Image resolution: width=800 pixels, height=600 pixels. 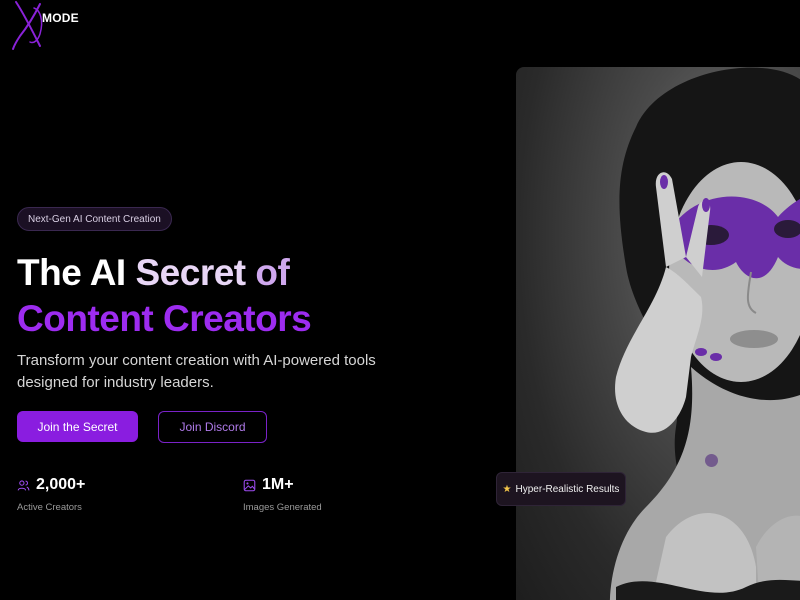 What do you see at coordinates (60, 18) in the screenshot?
I see `logo-text: MODE` at bounding box center [60, 18].